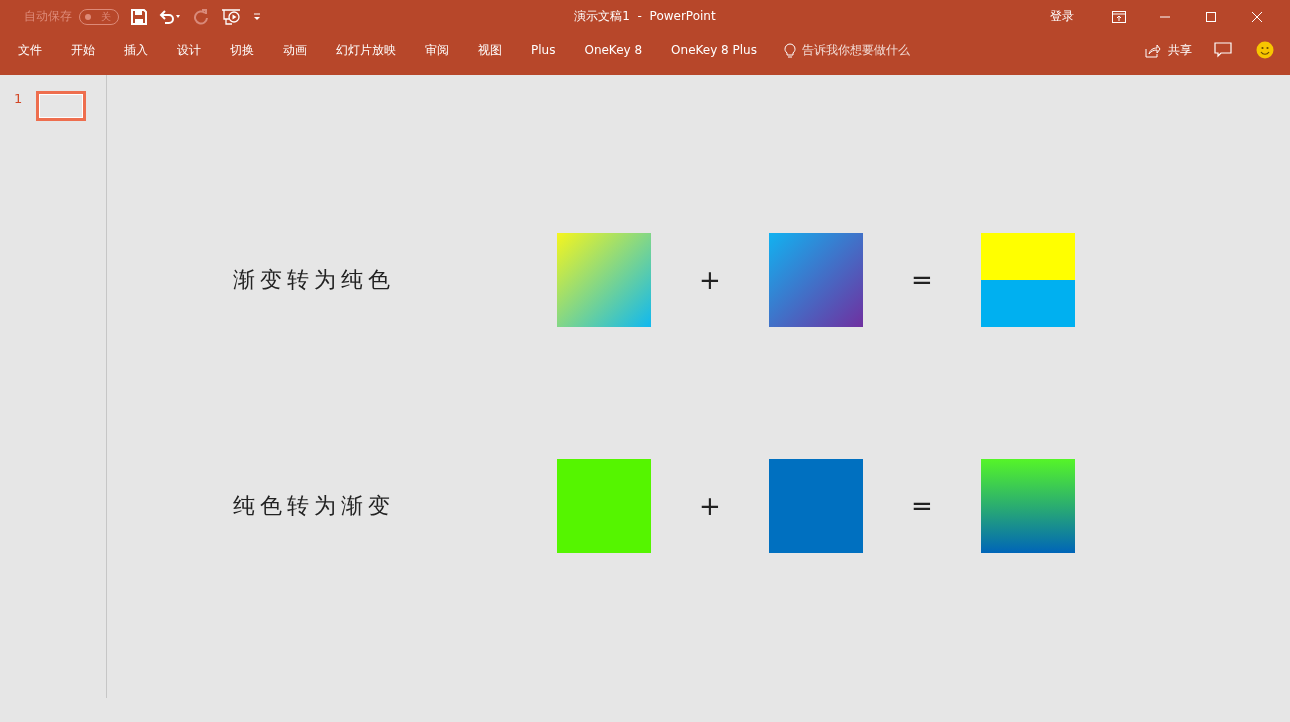 This screenshot has width=1290, height=722. Describe the element at coordinates (645, 16) in the screenshot. I see `window-title: 演示文稿1 - PowerPoint` at that location.